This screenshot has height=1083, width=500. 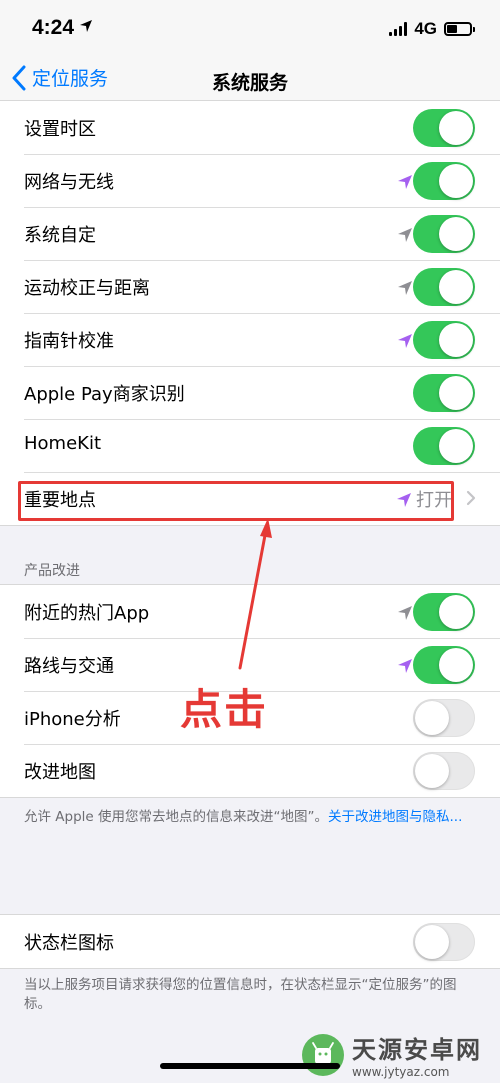 I want to click on watermark-url: www.jytyaz.com, so click(x=401, y=1072).